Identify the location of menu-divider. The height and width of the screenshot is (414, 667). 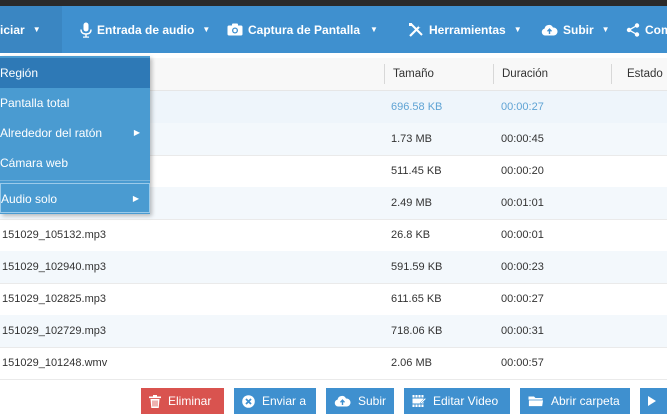
(75, 180).